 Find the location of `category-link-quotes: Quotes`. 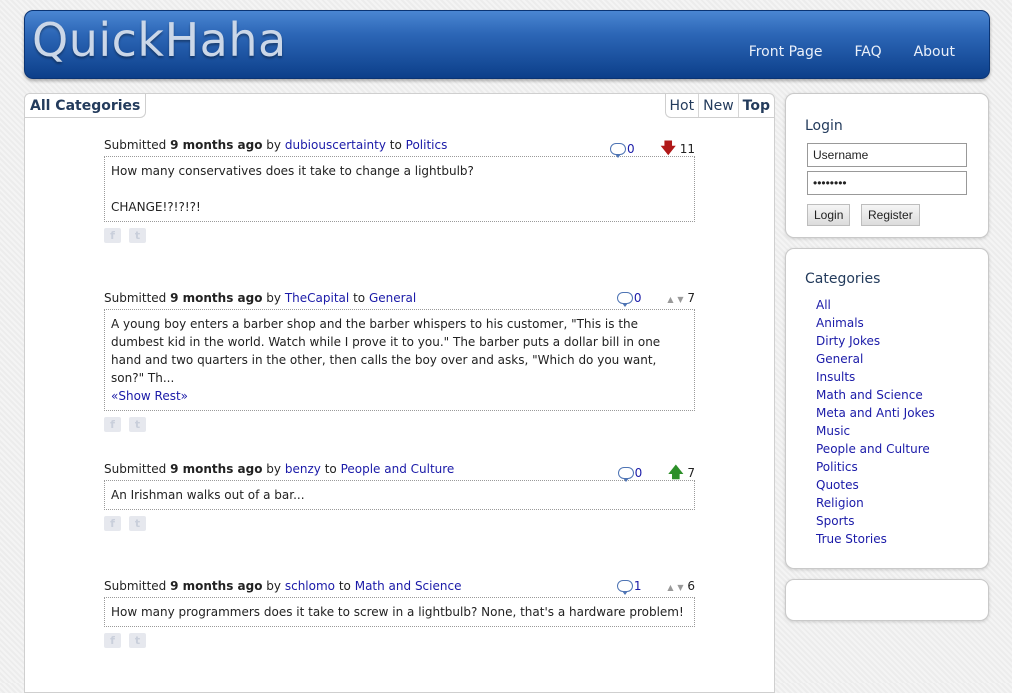

category-link-quotes: Quotes is located at coordinates (837, 485).